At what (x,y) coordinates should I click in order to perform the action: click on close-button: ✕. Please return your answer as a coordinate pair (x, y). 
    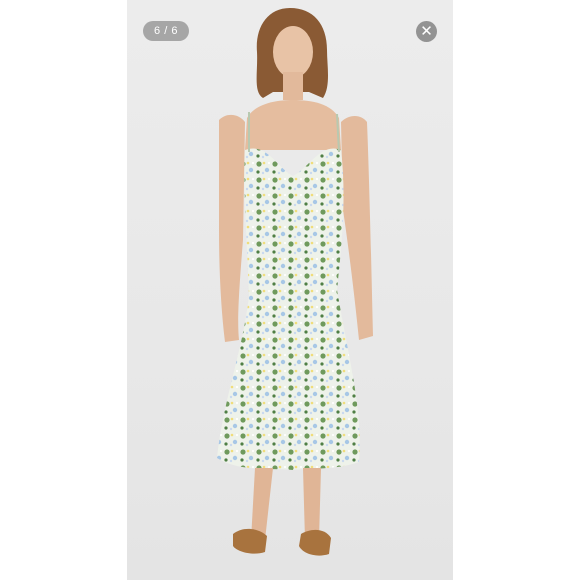
    Looking at the image, I should click on (426, 31).